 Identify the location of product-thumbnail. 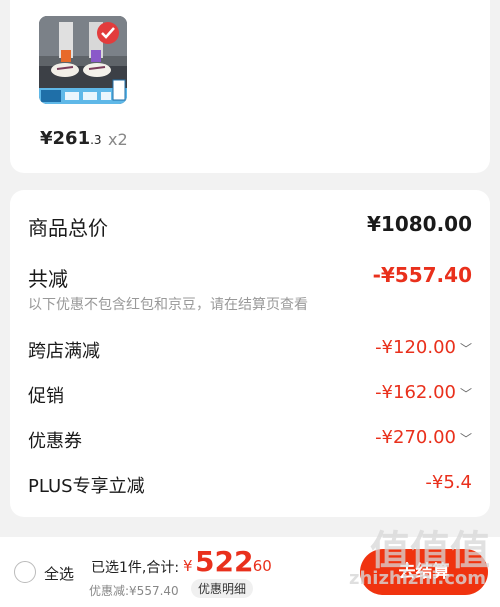
(83, 60).